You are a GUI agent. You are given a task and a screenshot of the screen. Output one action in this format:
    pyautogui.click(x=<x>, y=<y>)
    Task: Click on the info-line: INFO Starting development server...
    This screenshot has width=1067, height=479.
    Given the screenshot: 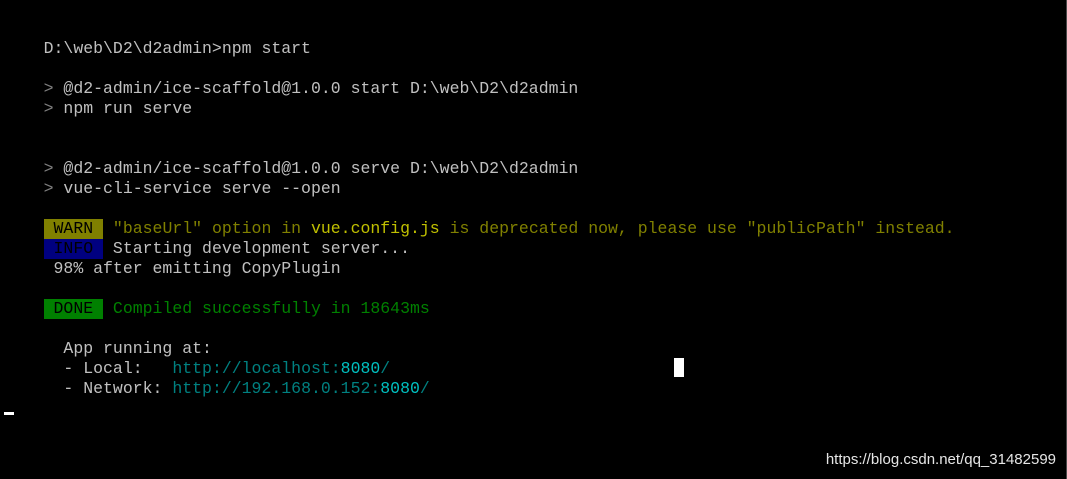 What is the action you would take?
    pyautogui.click(x=207, y=239)
    